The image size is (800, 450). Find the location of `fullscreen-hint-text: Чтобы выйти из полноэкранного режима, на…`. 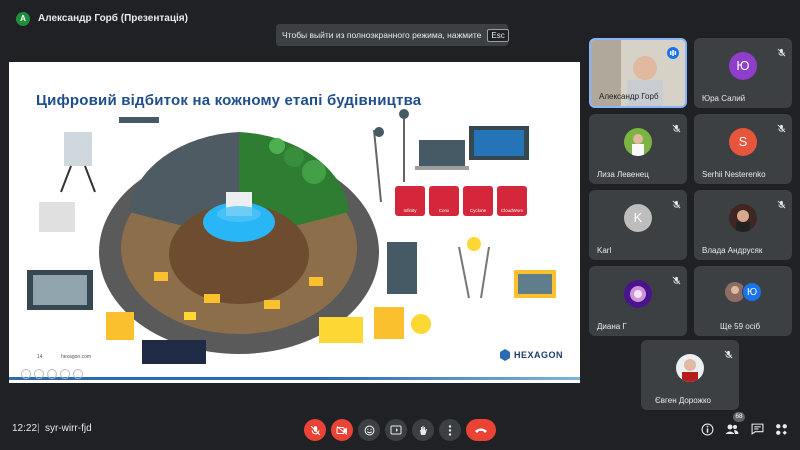

fullscreen-hint-text: Чтобы выйти из полноэкранного режима, на… is located at coordinates (382, 35).